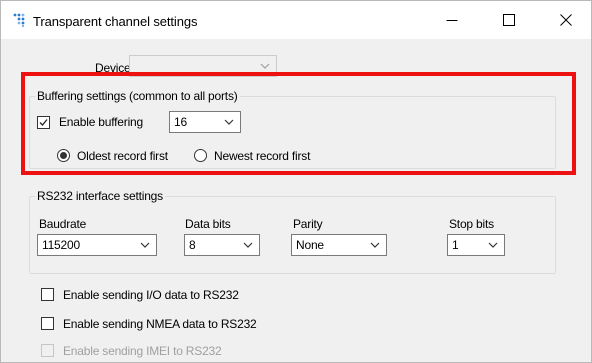 Image resolution: width=592 pixels, height=363 pixels. Describe the element at coordinates (20, 20) in the screenshot. I see `app-dots-icon` at that location.